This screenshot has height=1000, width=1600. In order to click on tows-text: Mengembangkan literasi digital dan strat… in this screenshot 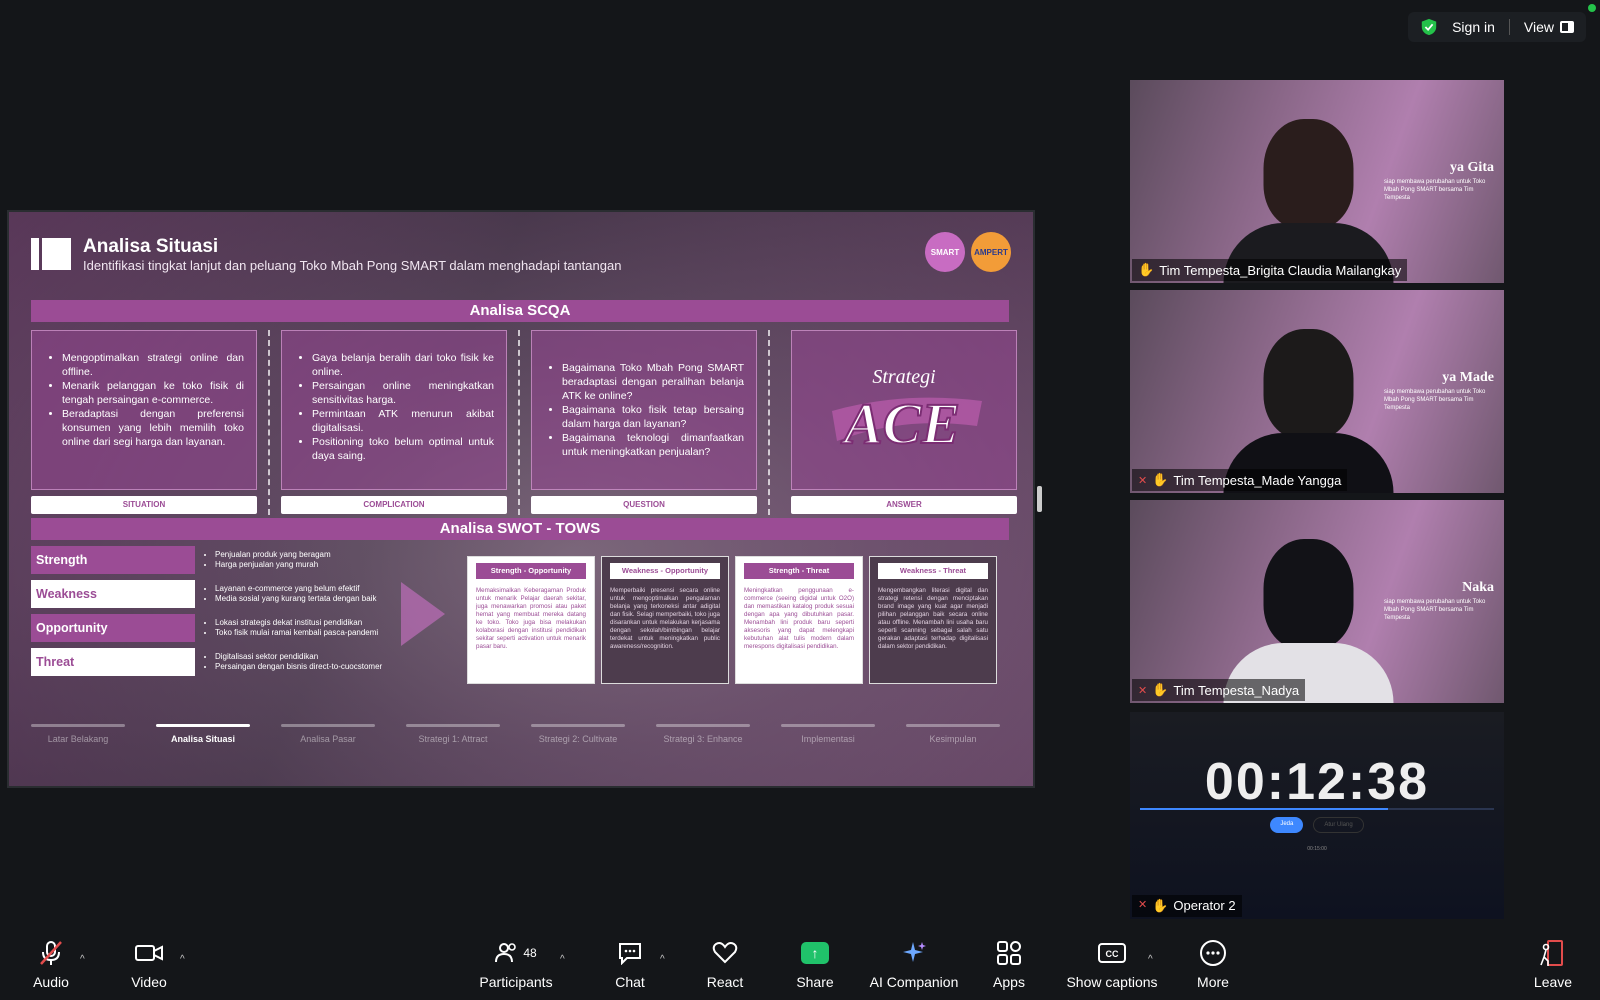, I will do `click(933, 618)`.